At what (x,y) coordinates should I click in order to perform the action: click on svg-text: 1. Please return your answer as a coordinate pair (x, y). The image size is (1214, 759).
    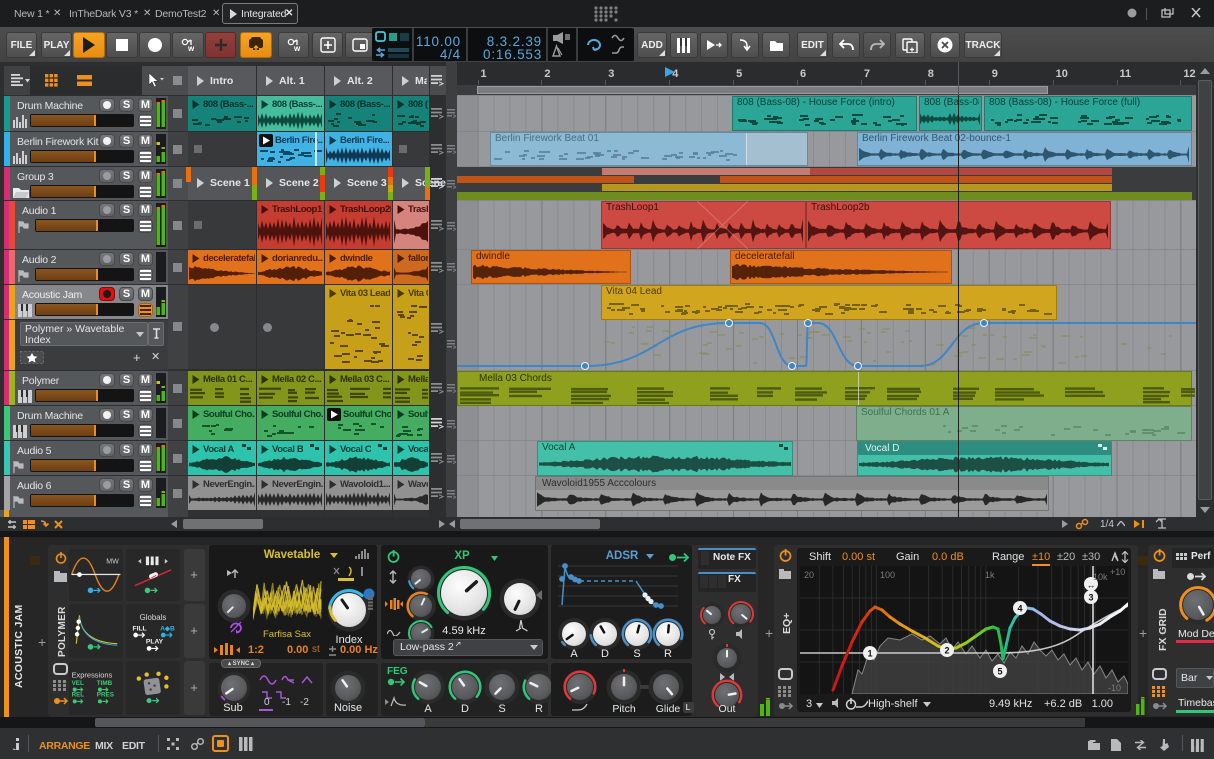
    Looking at the image, I should click on (869, 654).